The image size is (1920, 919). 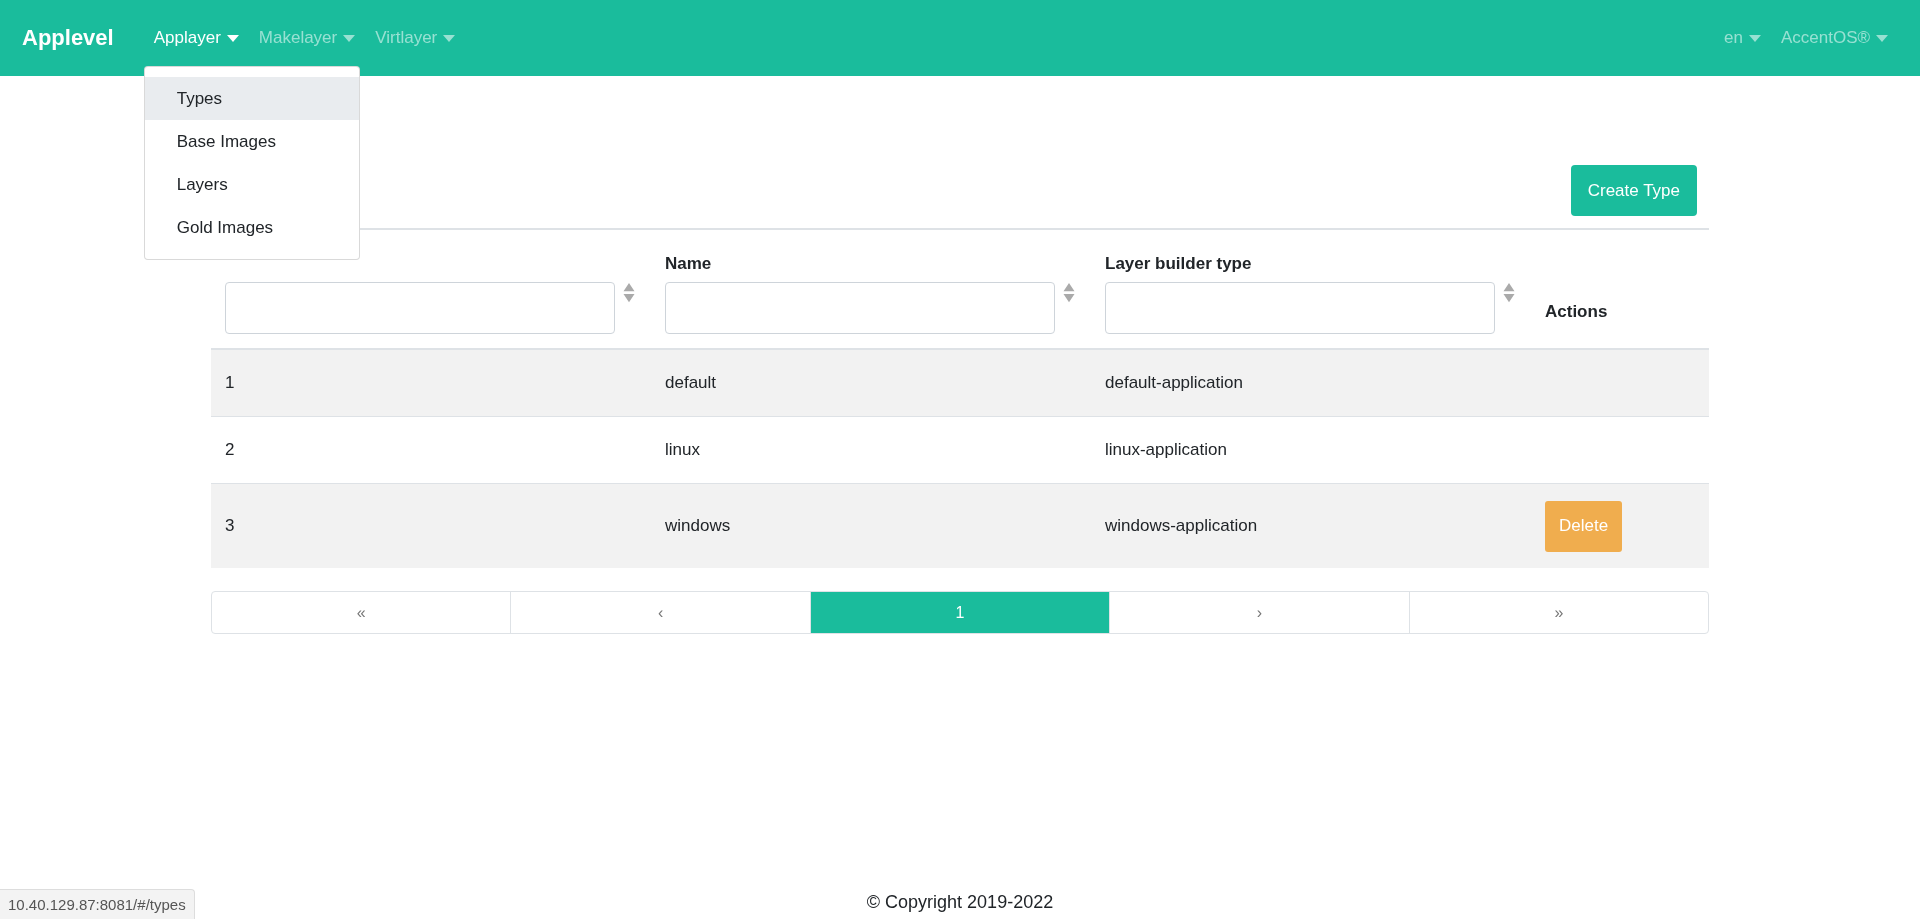 What do you see at coordinates (1742, 38) in the screenshot?
I see `nav-menu: en` at bounding box center [1742, 38].